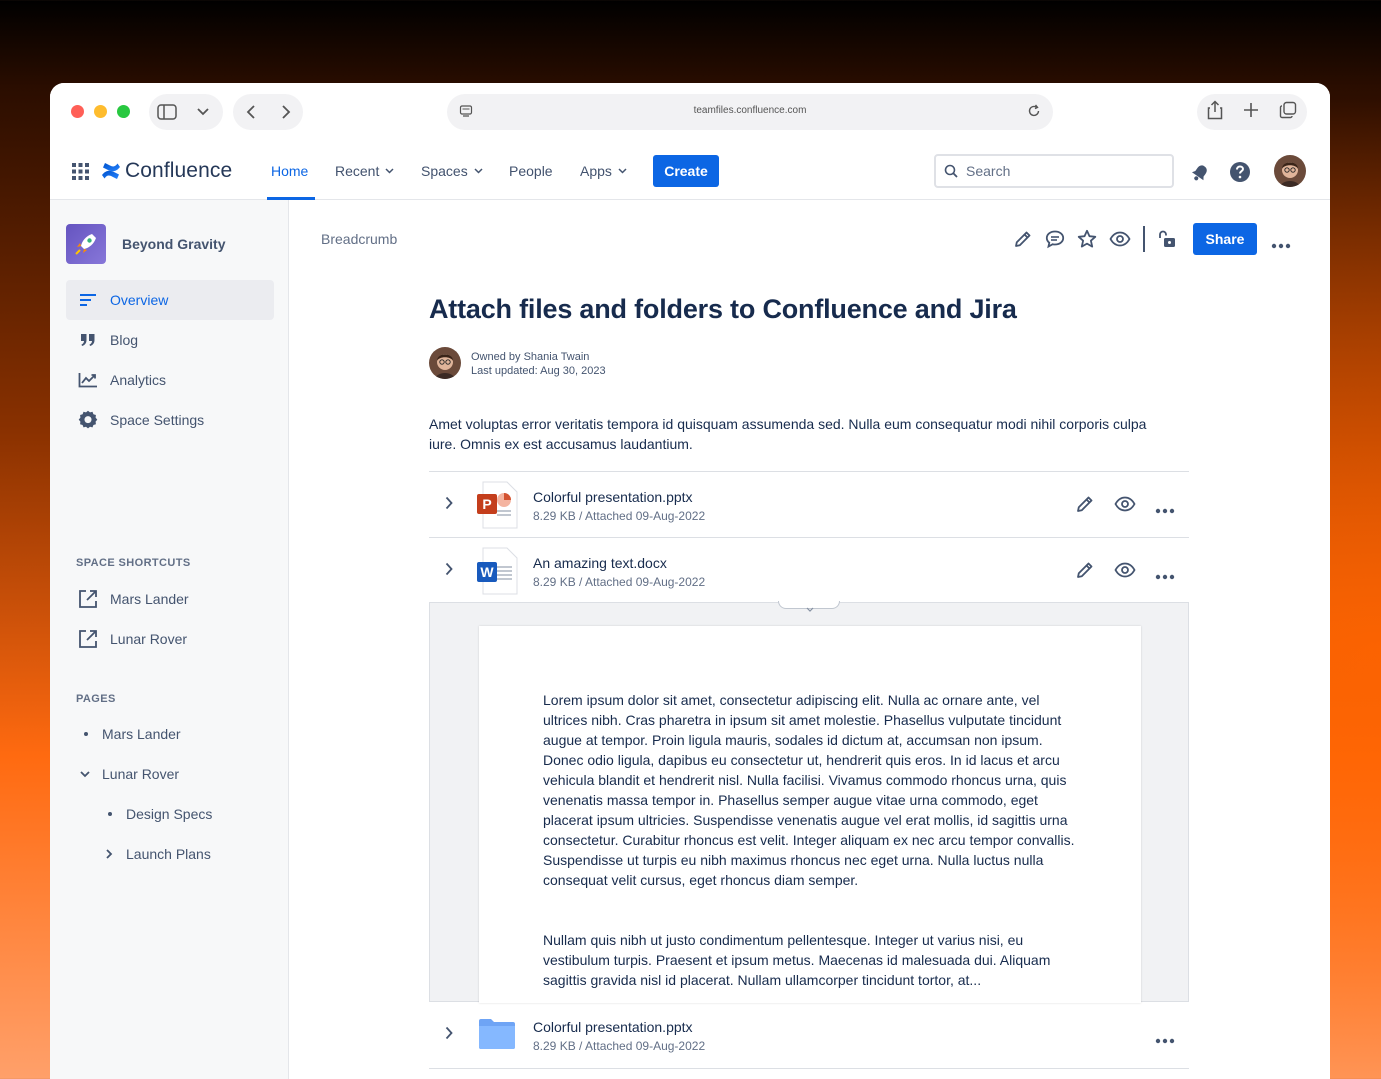  I want to click on quote-icon, so click(88, 340).